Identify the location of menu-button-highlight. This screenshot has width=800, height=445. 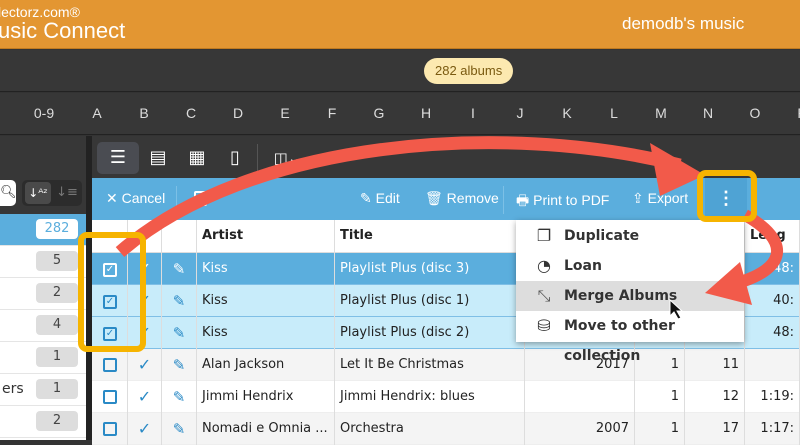
(727, 196).